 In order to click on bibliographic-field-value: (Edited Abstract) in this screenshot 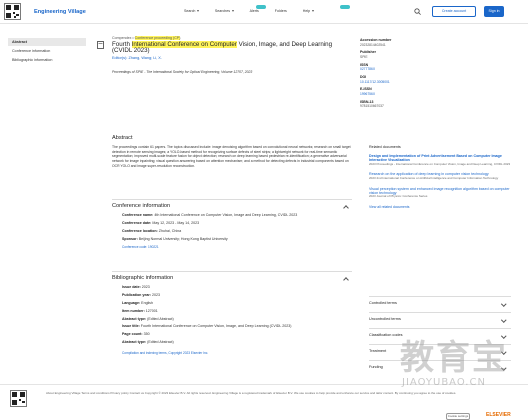, I will do `click(160, 318)`.